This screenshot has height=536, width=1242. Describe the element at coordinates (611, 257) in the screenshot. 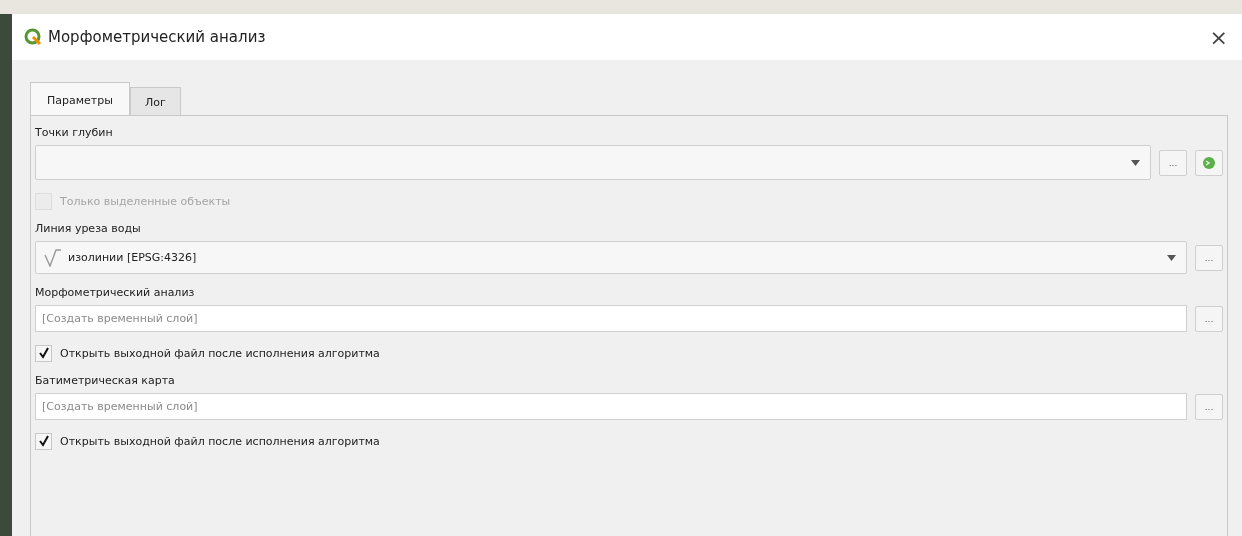

I see `layer-dropdown: изолинии [EPSG:4326]` at that location.